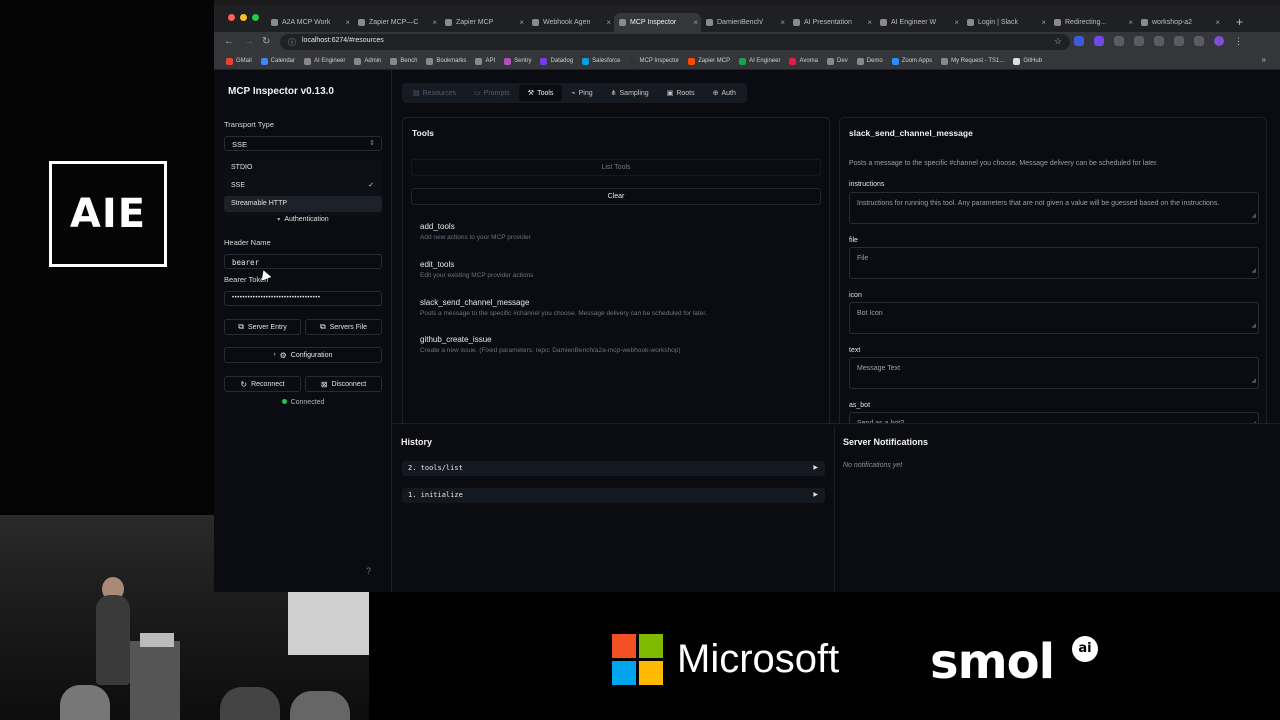  What do you see at coordinates (630, 93) in the screenshot?
I see `tab-sampling: ⋔ Sampling` at bounding box center [630, 93].